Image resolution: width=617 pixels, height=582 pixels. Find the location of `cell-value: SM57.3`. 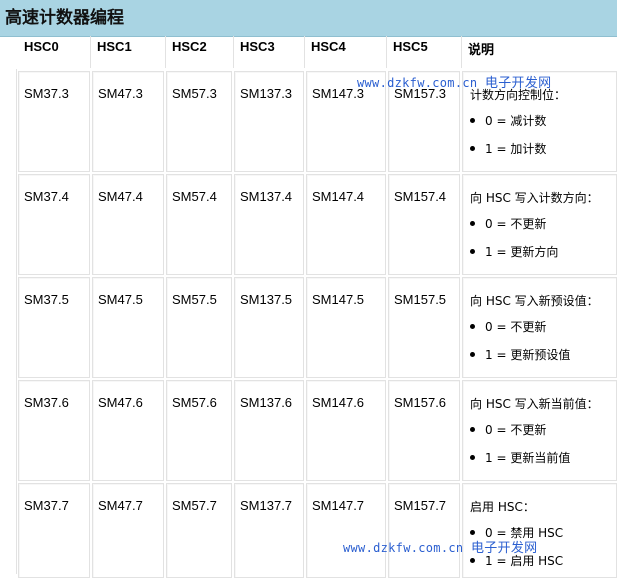

cell-value: SM57.3 is located at coordinates (194, 93).